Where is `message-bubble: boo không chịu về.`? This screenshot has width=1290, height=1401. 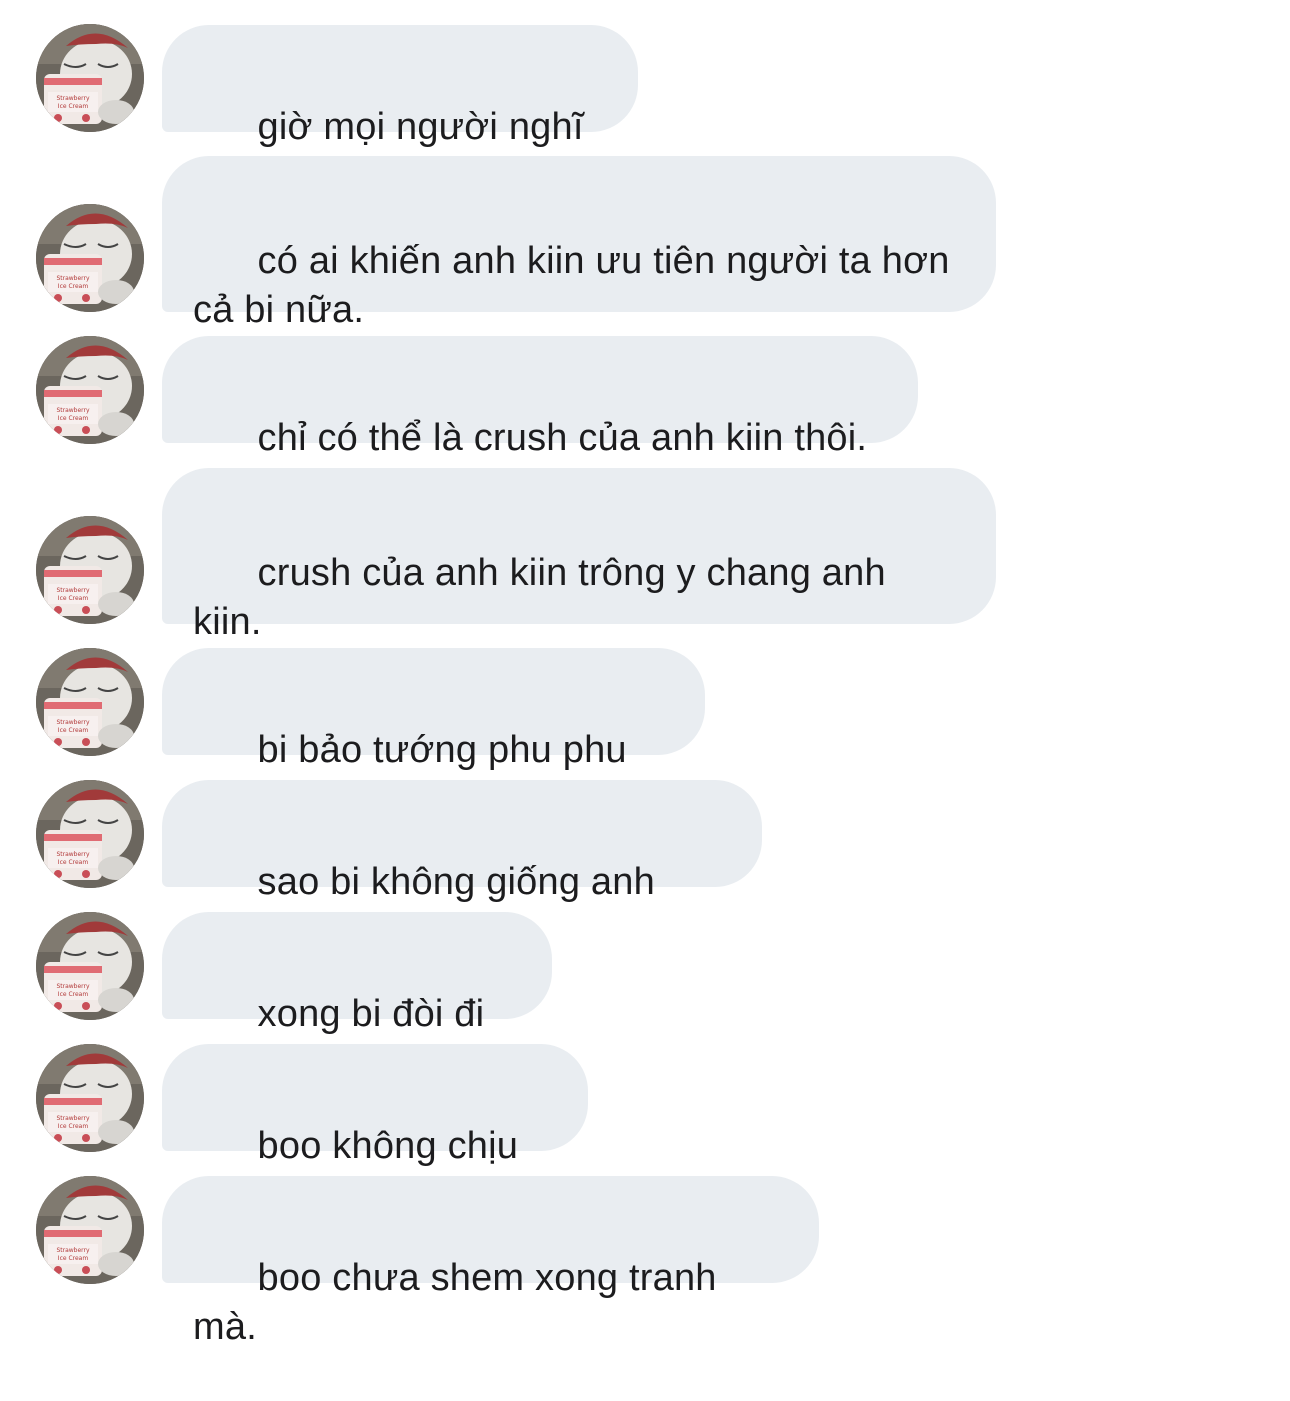
message-bubble: boo không chịu về. is located at coordinates (375, 1130).